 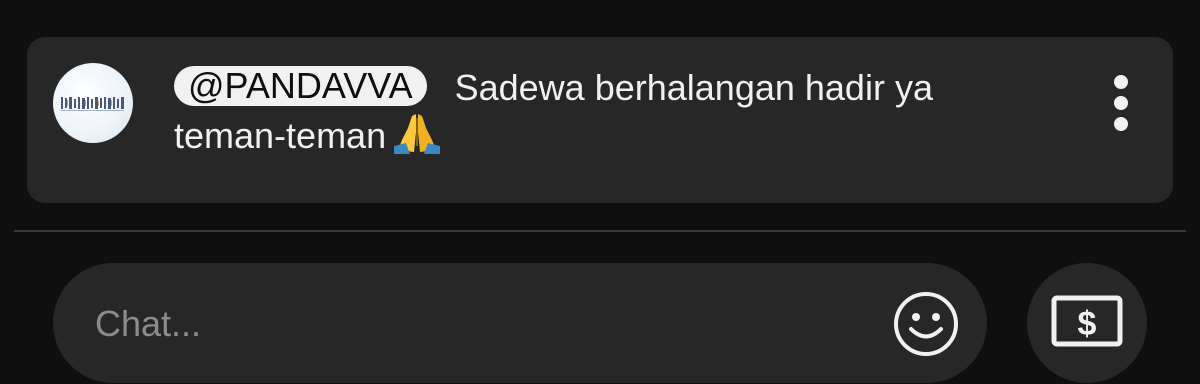 I want to click on smiley-icon, so click(x=926, y=324).